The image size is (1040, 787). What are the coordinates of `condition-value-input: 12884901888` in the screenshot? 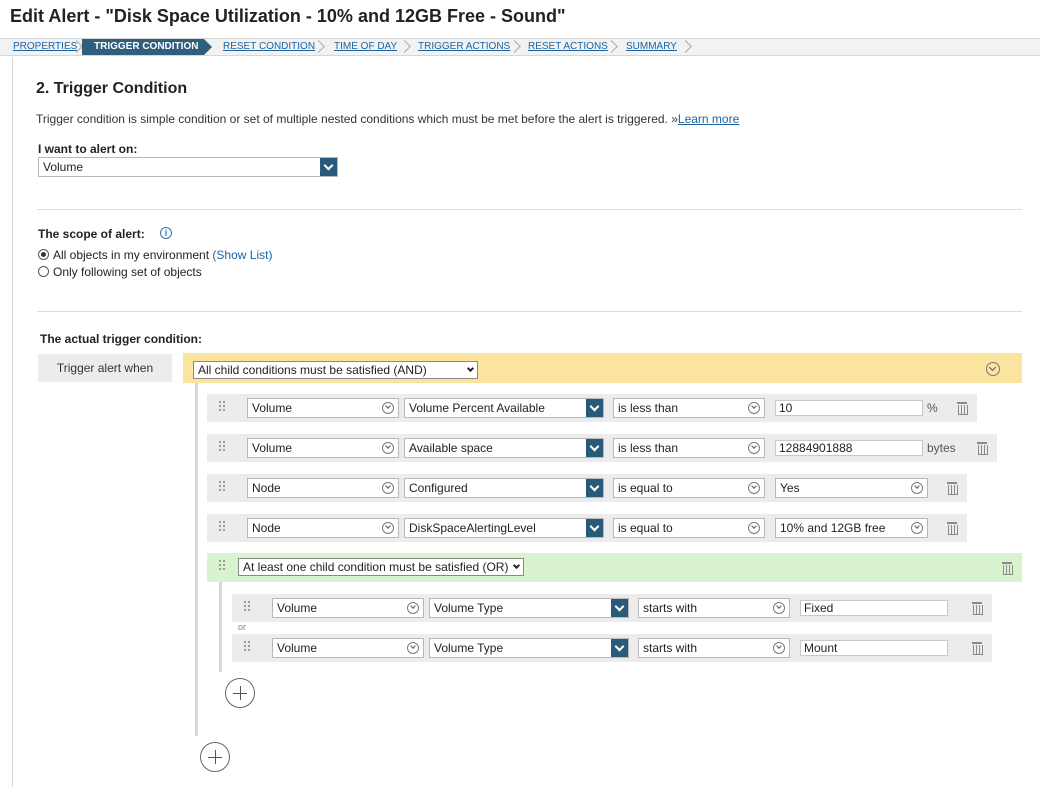 It's located at (849, 448).